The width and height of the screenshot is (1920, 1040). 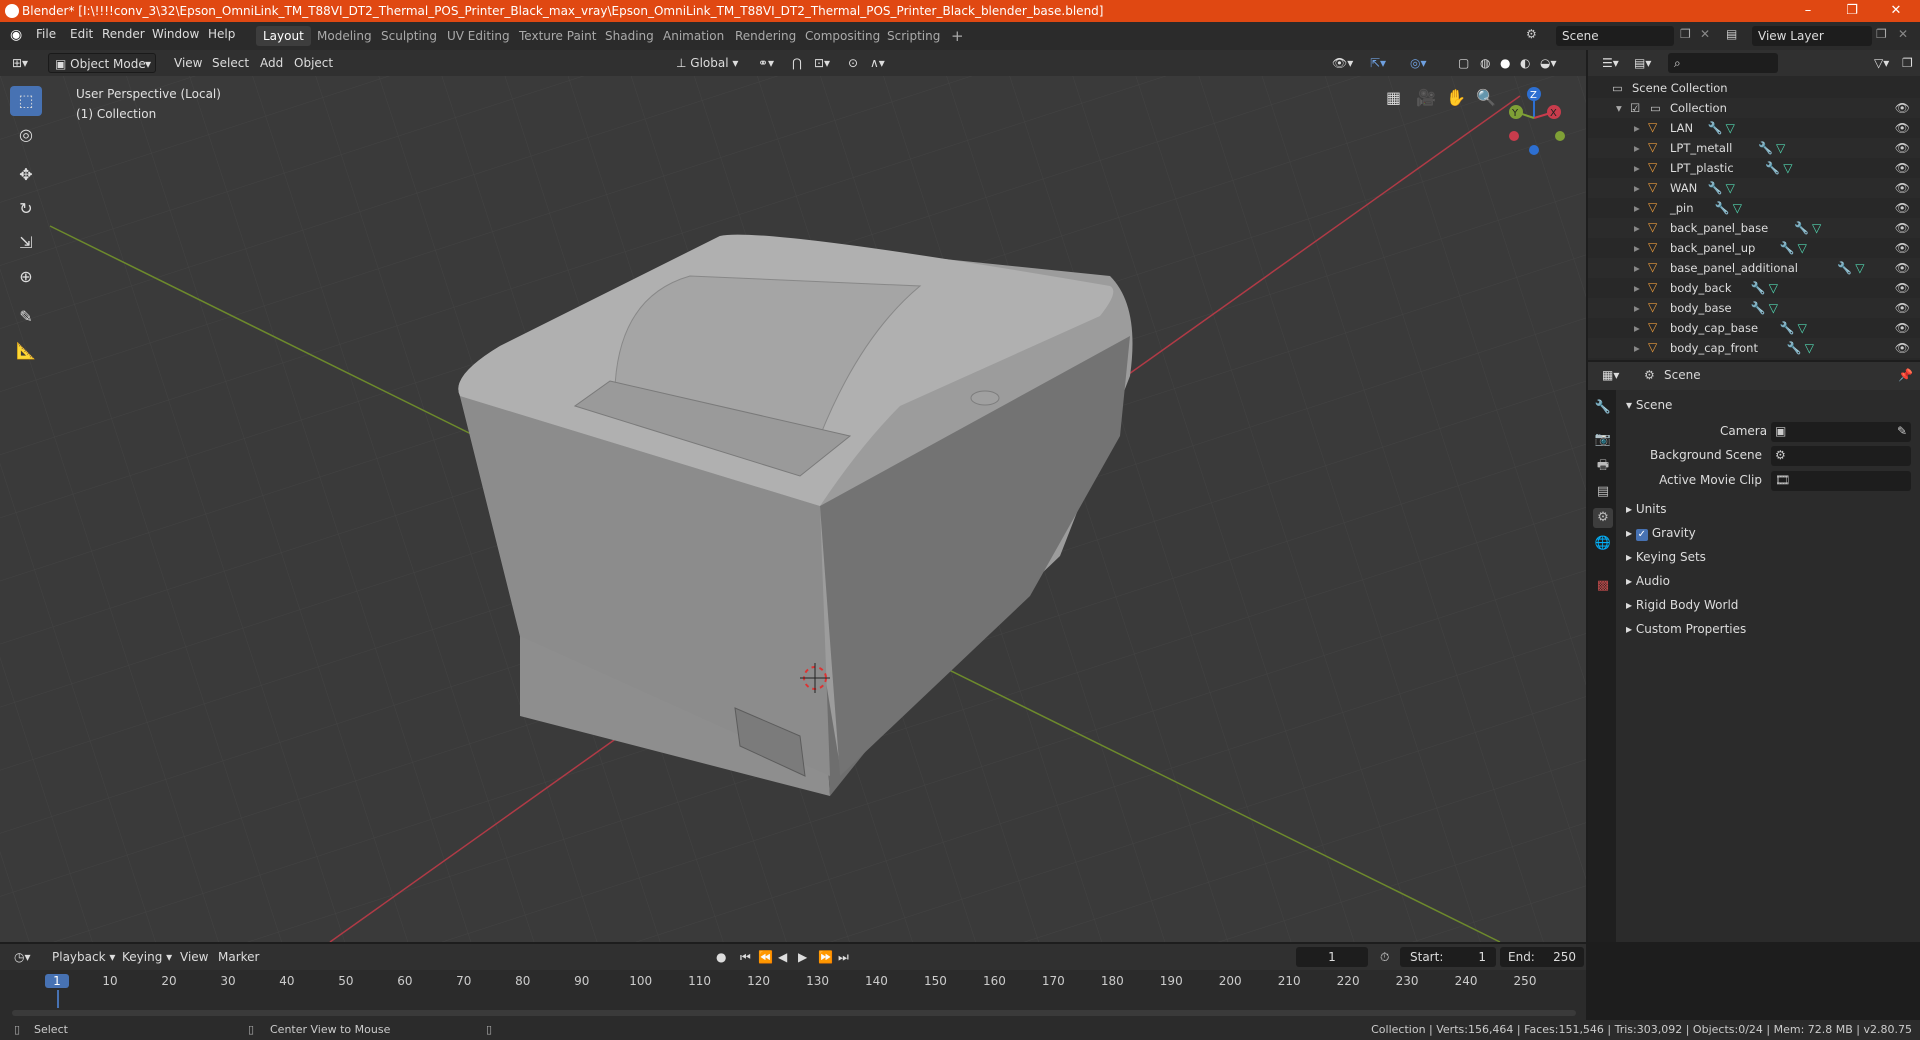 I want to click on axis-gizmo: Z X Y, so click(x=1536, y=120).